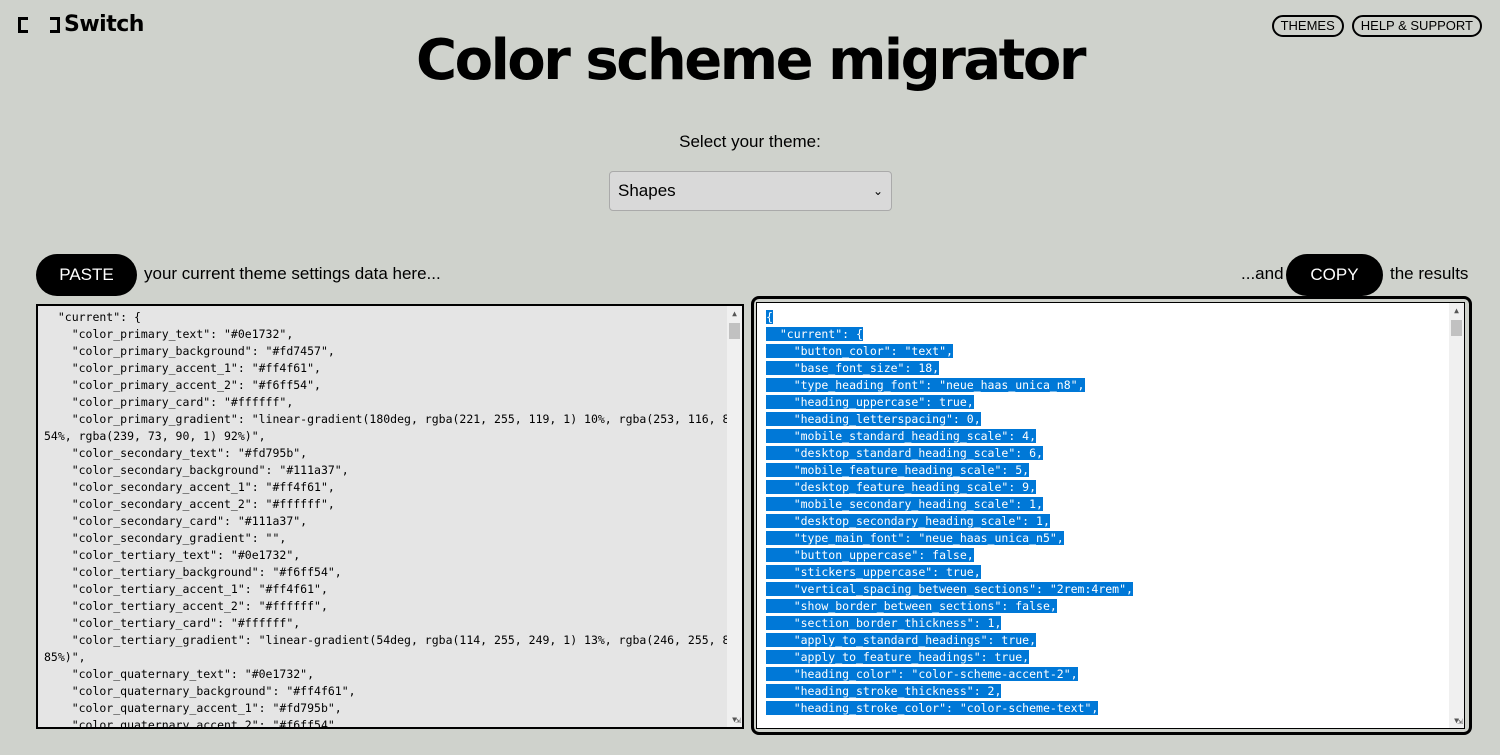  Describe the element at coordinates (873, 419) in the screenshot. I see `code-line: "heading_letterspacing": 0,` at that location.